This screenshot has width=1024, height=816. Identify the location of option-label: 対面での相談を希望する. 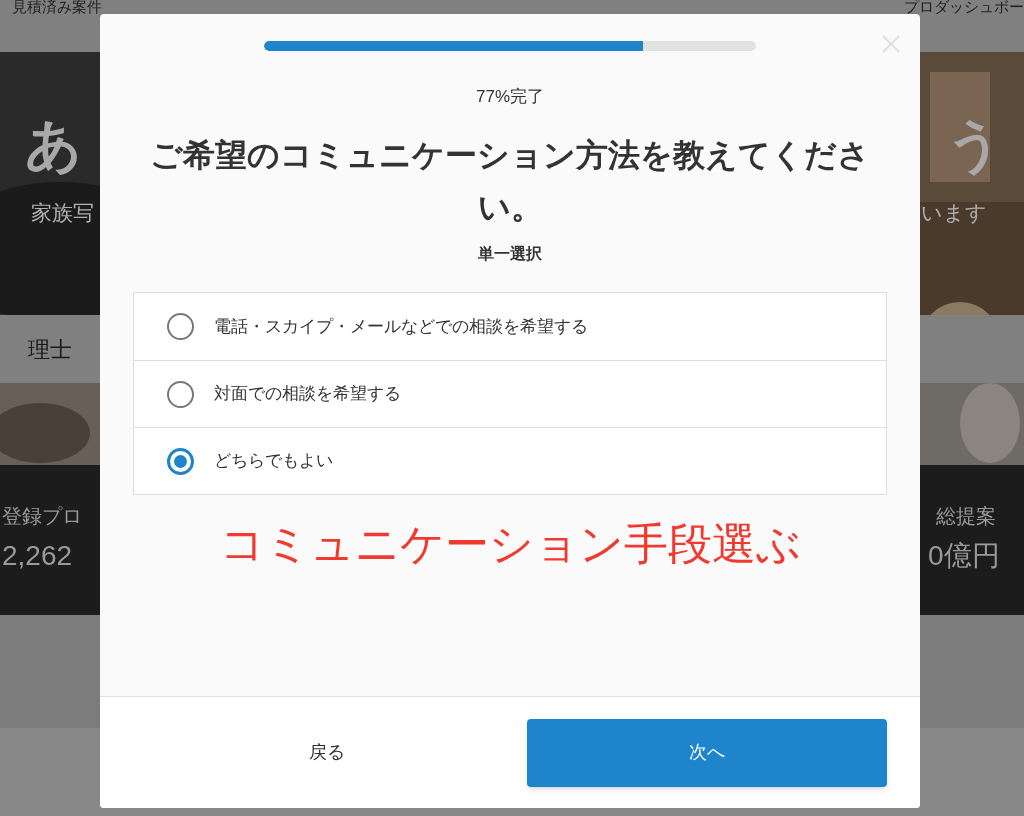
(307, 394).